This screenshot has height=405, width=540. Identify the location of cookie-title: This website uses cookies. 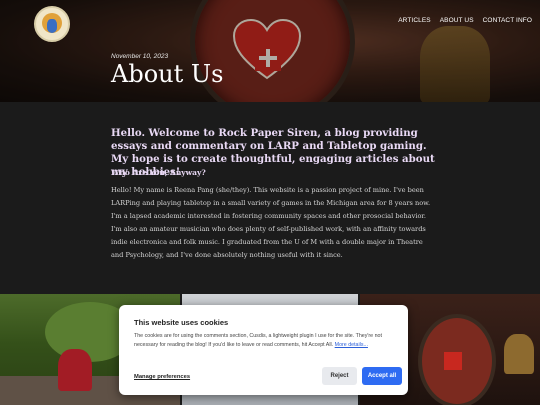
(181, 322).